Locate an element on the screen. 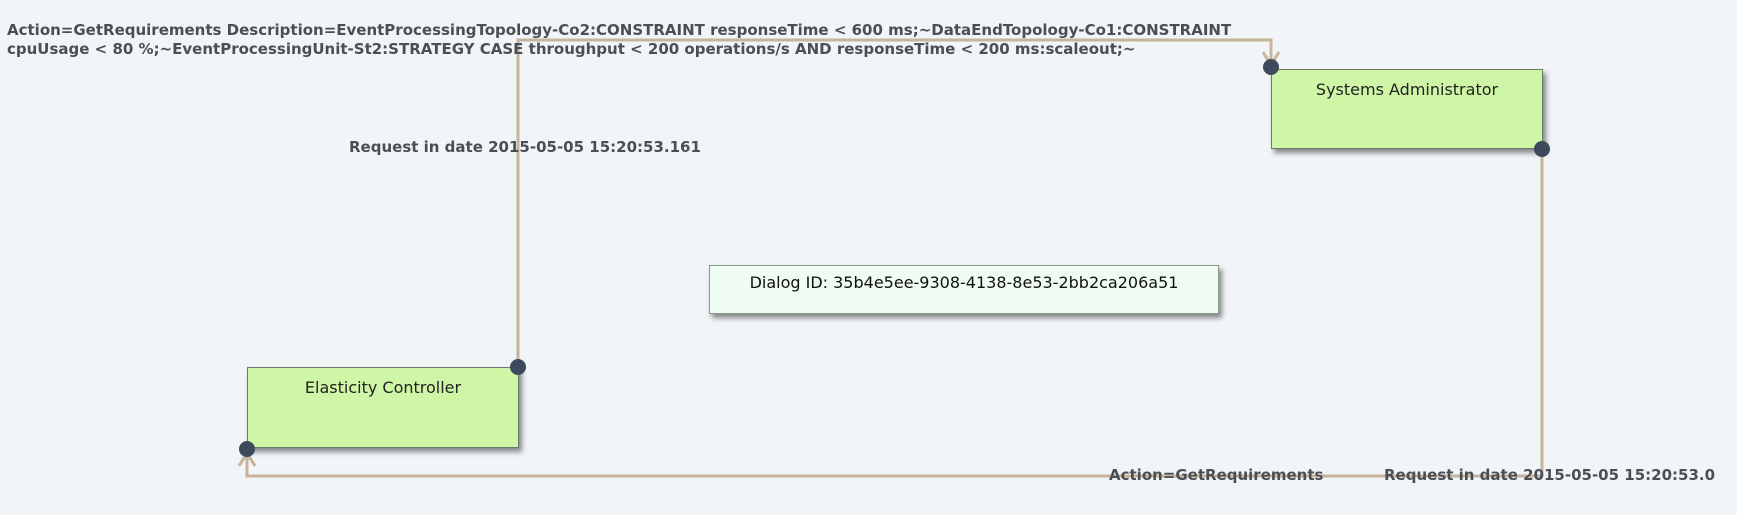 Image resolution: width=1737 pixels, height=515 pixels. systems-administrator-node: Systems Administrator is located at coordinates (1407, 109).